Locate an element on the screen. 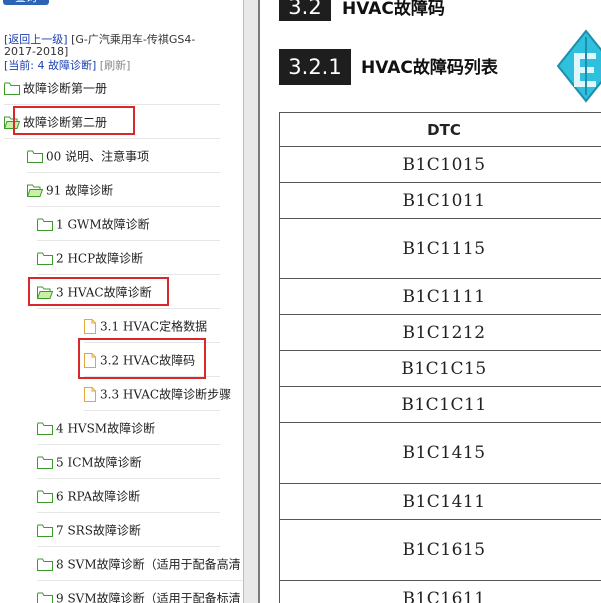 Image resolution: width=601 pixels, height=603 pixels. tree-item-svm-sd: 9 SVM故障诊断（适用于配备标清 is located at coordinates (139, 595).